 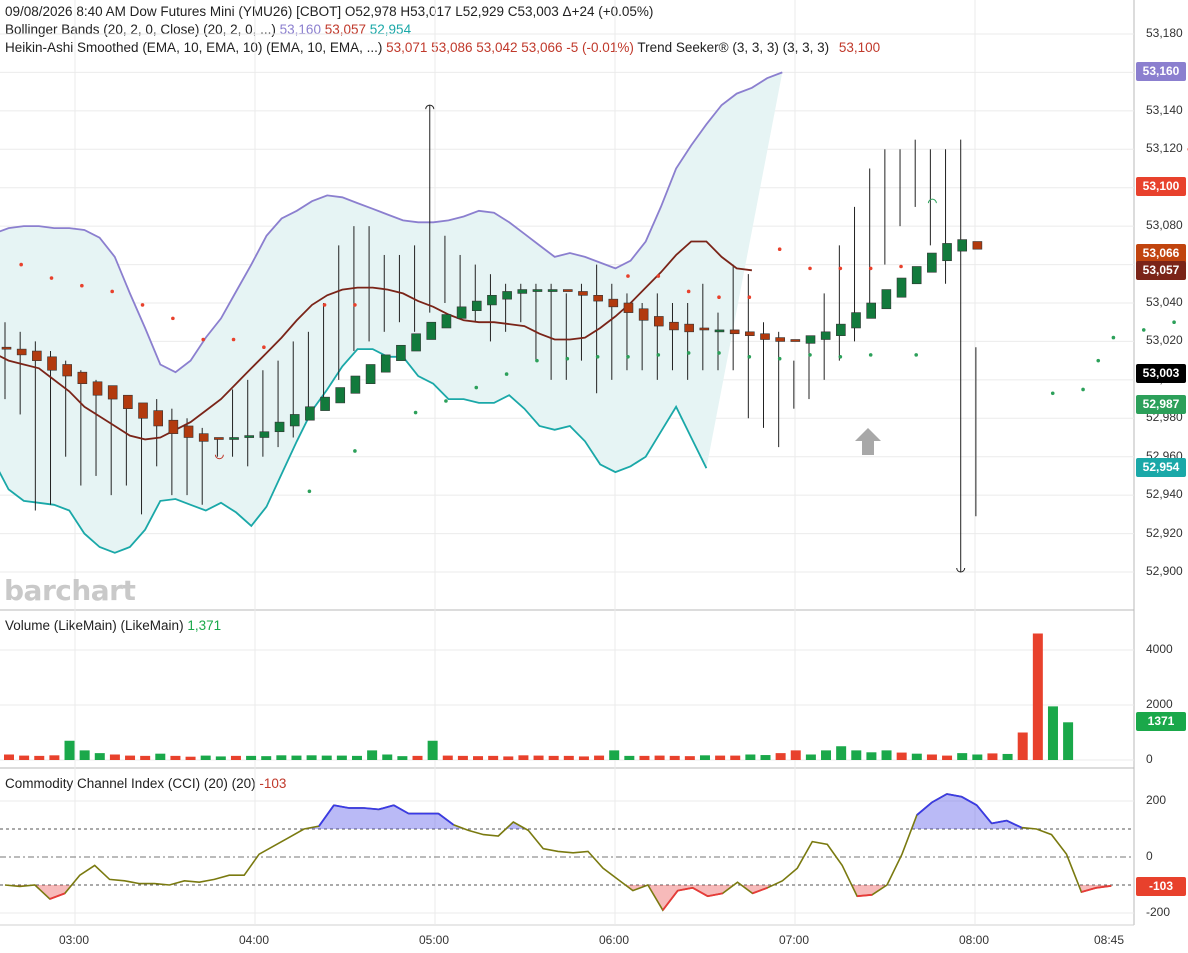 I want to click on time-tick-label: 05:00, so click(x=434, y=940).